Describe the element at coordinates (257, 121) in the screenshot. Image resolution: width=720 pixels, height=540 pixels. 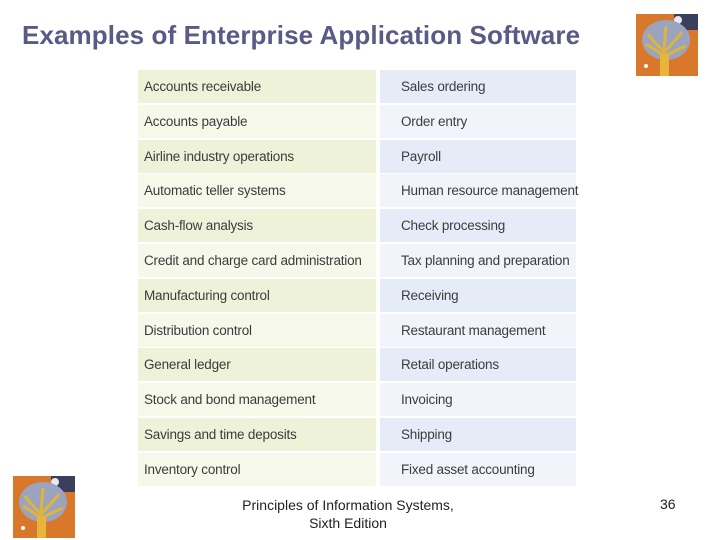
I see `table-cell: Accounts payable` at that location.